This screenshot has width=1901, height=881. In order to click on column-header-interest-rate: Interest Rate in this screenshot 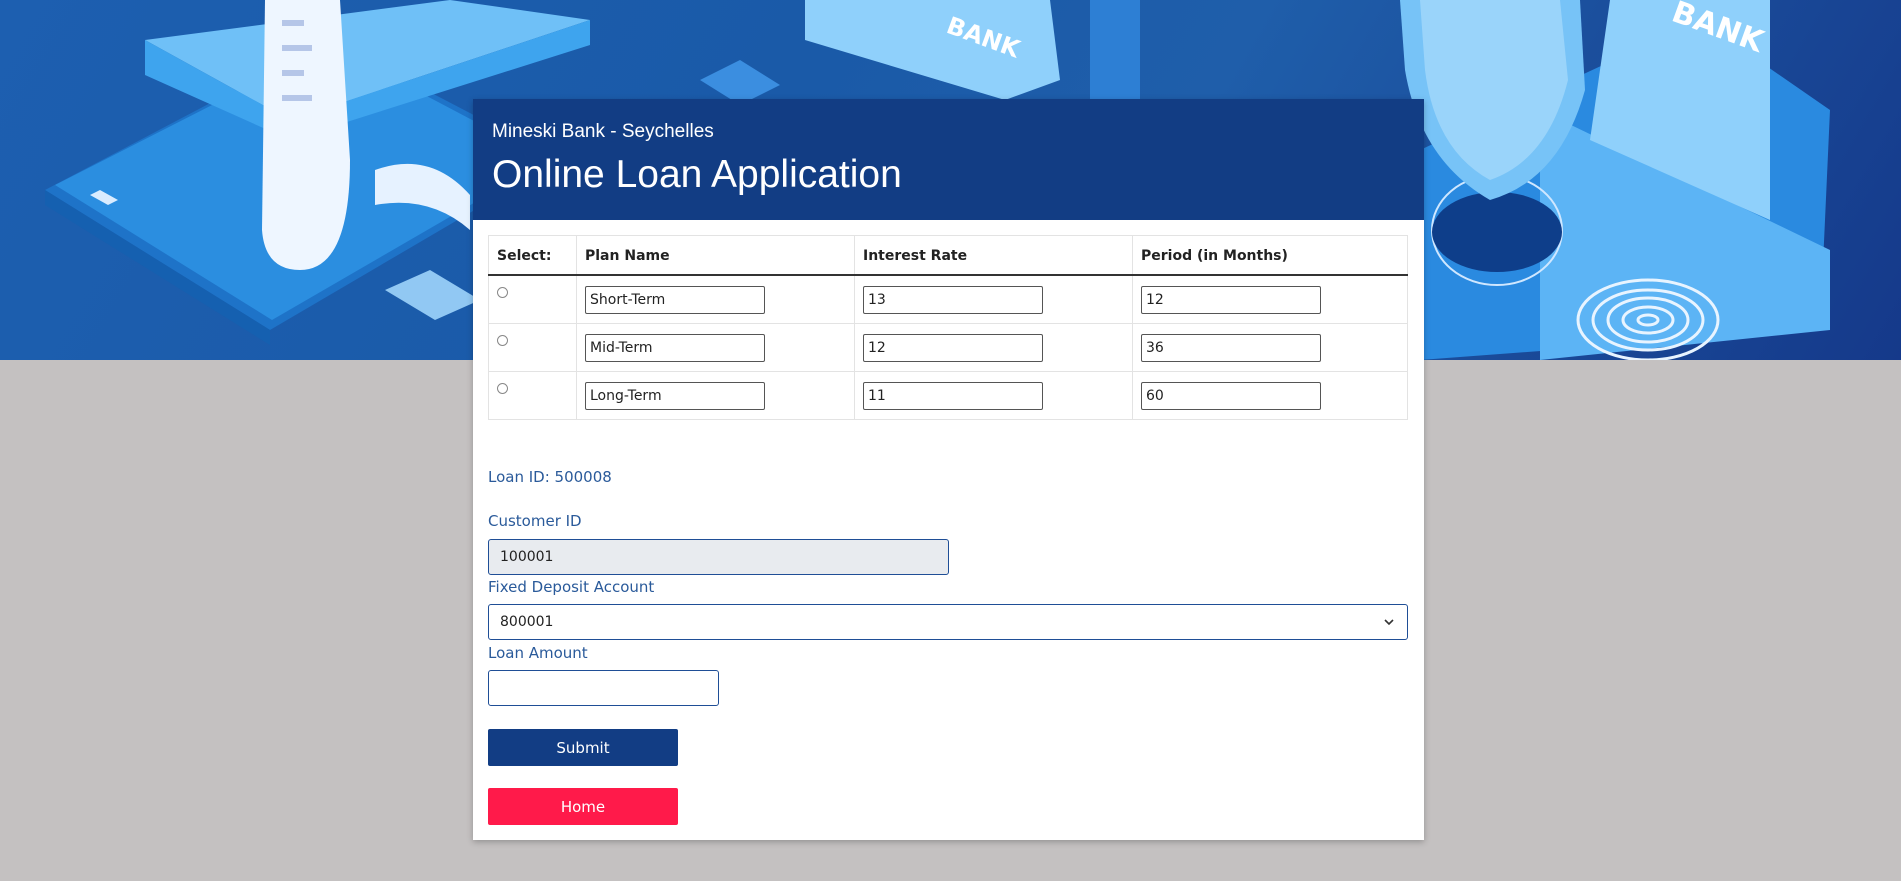, I will do `click(993, 255)`.